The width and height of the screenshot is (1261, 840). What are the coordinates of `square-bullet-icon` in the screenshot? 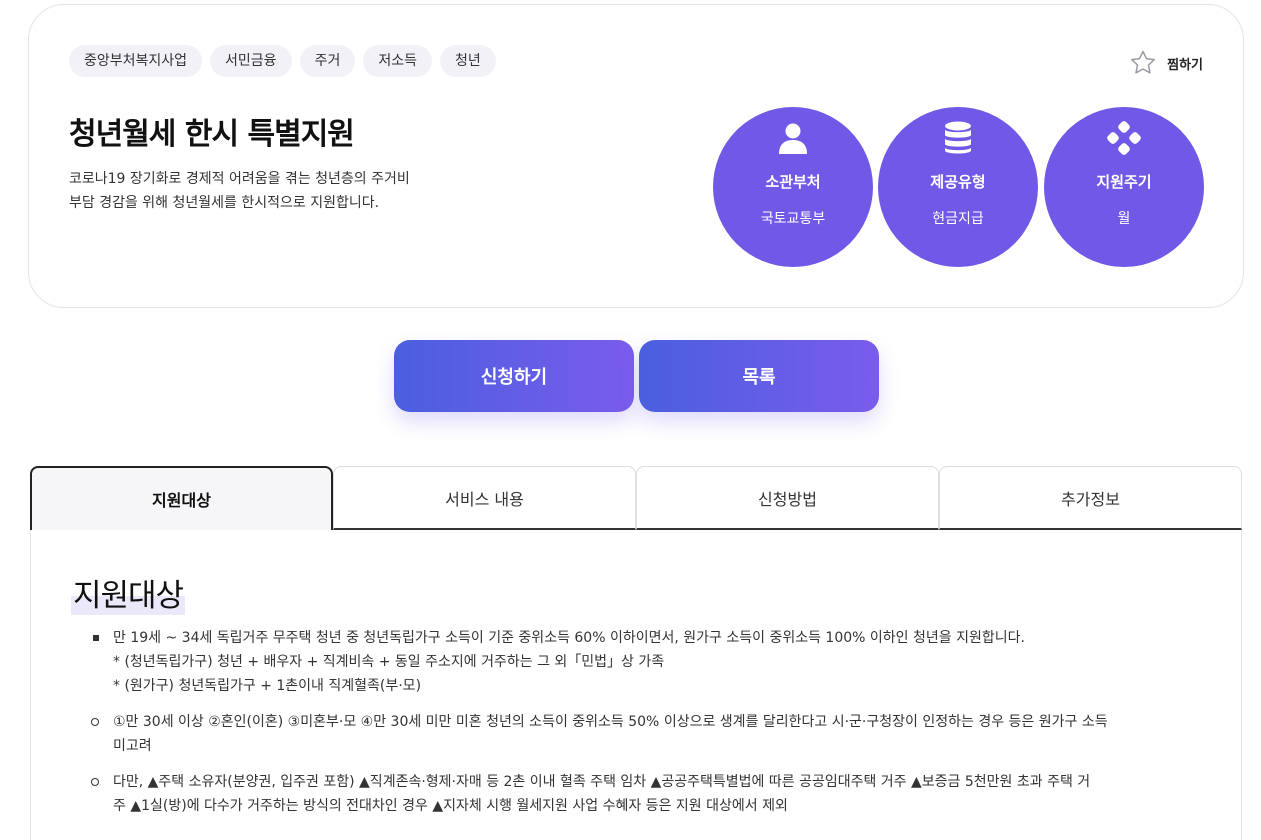 It's located at (96, 638).